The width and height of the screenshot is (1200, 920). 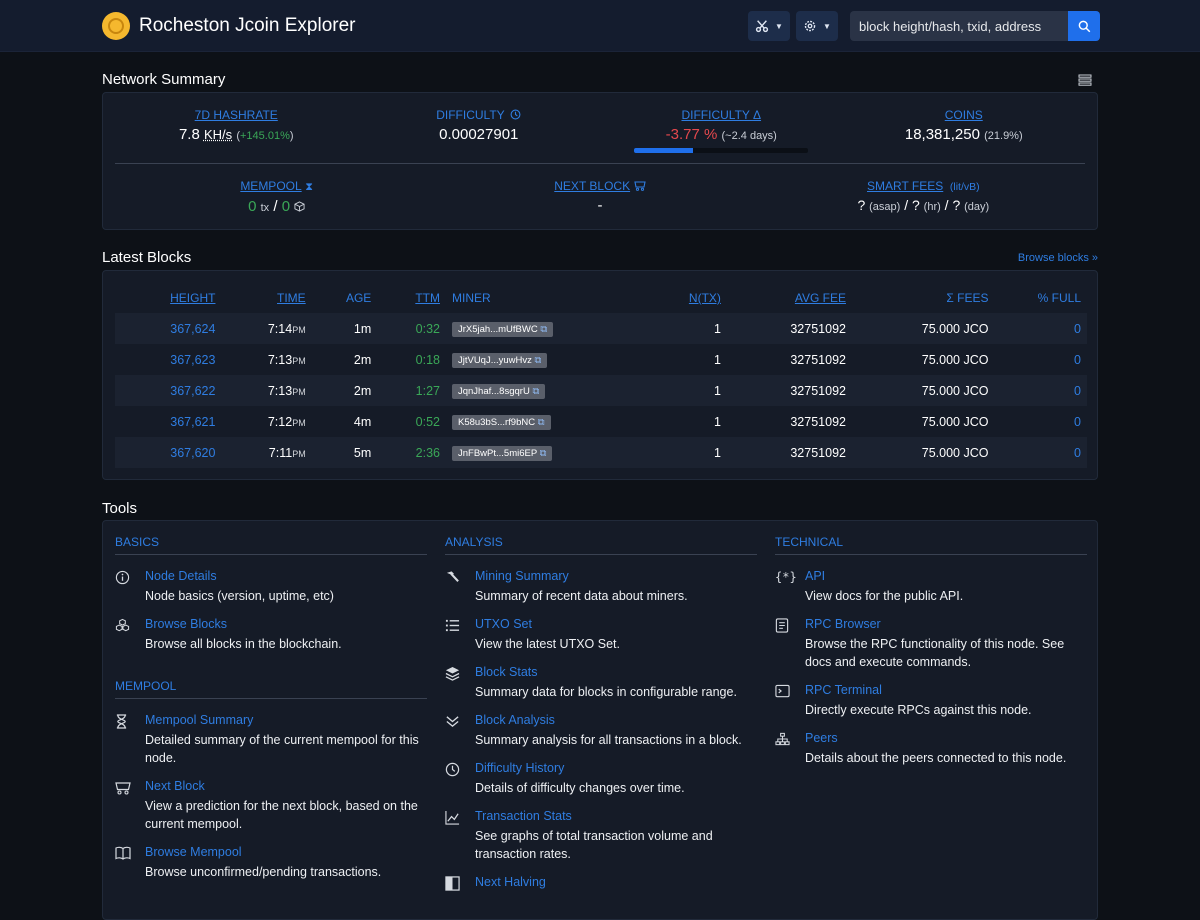 What do you see at coordinates (192, 329) in the screenshot?
I see `block-height-link: 367,624` at bounding box center [192, 329].